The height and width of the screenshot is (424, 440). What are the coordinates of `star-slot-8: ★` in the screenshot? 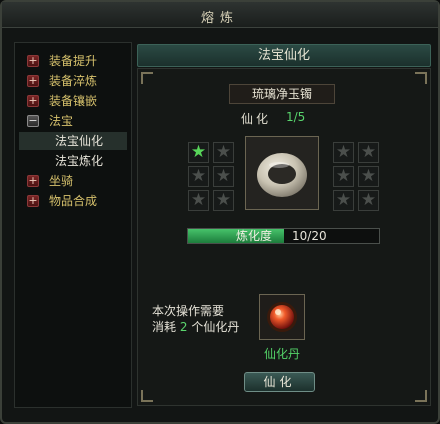 It's located at (368, 152).